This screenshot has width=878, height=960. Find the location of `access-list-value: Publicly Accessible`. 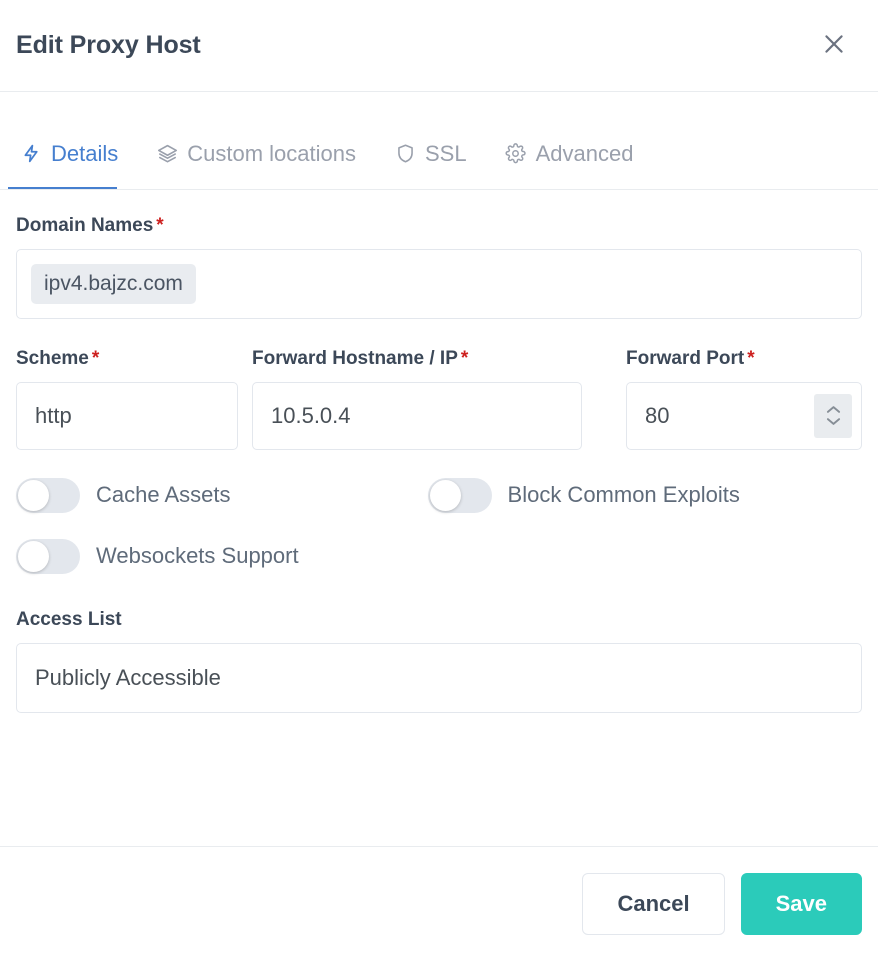

access-list-value: Publicly Accessible is located at coordinates (128, 677).